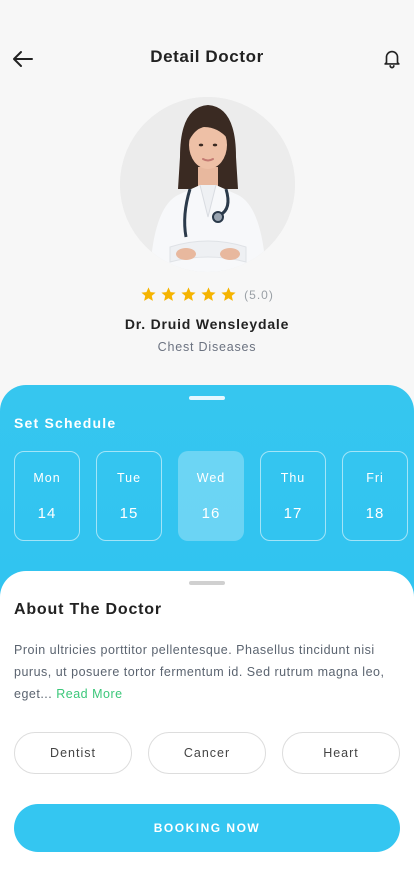  I want to click on day-name: Mon, so click(47, 478).